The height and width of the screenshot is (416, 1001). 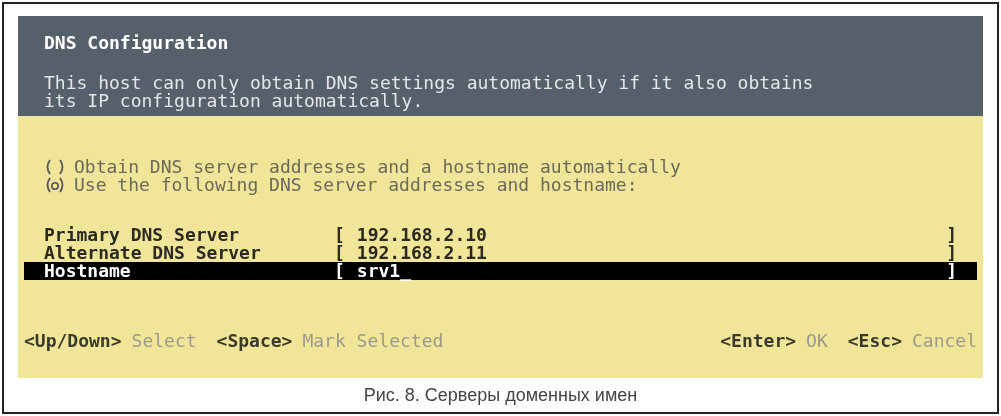 I want to click on selected-field-row: Hostname [ srv1_ ], so click(x=500, y=271).